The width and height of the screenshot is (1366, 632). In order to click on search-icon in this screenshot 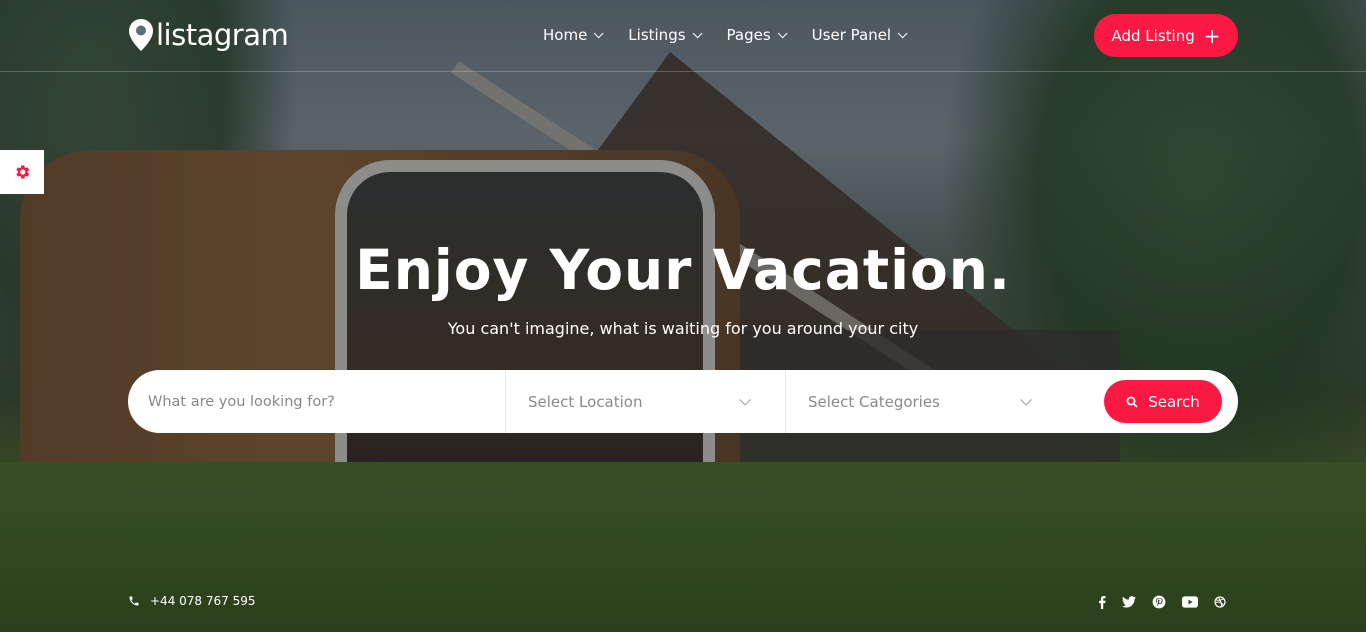, I will do `click(1132, 402)`.